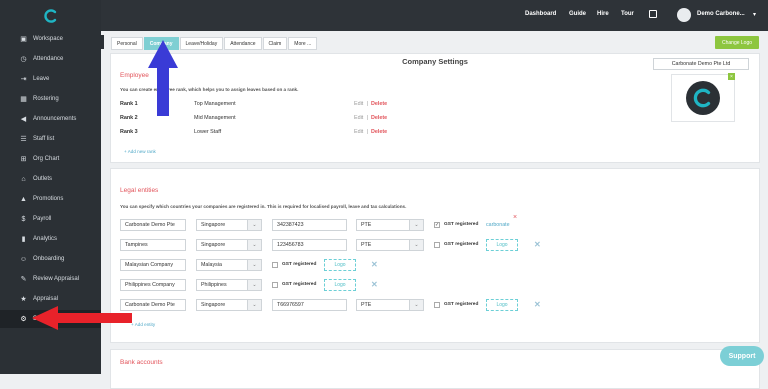  I want to click on tab-personal: Personal, so click(127, 43).